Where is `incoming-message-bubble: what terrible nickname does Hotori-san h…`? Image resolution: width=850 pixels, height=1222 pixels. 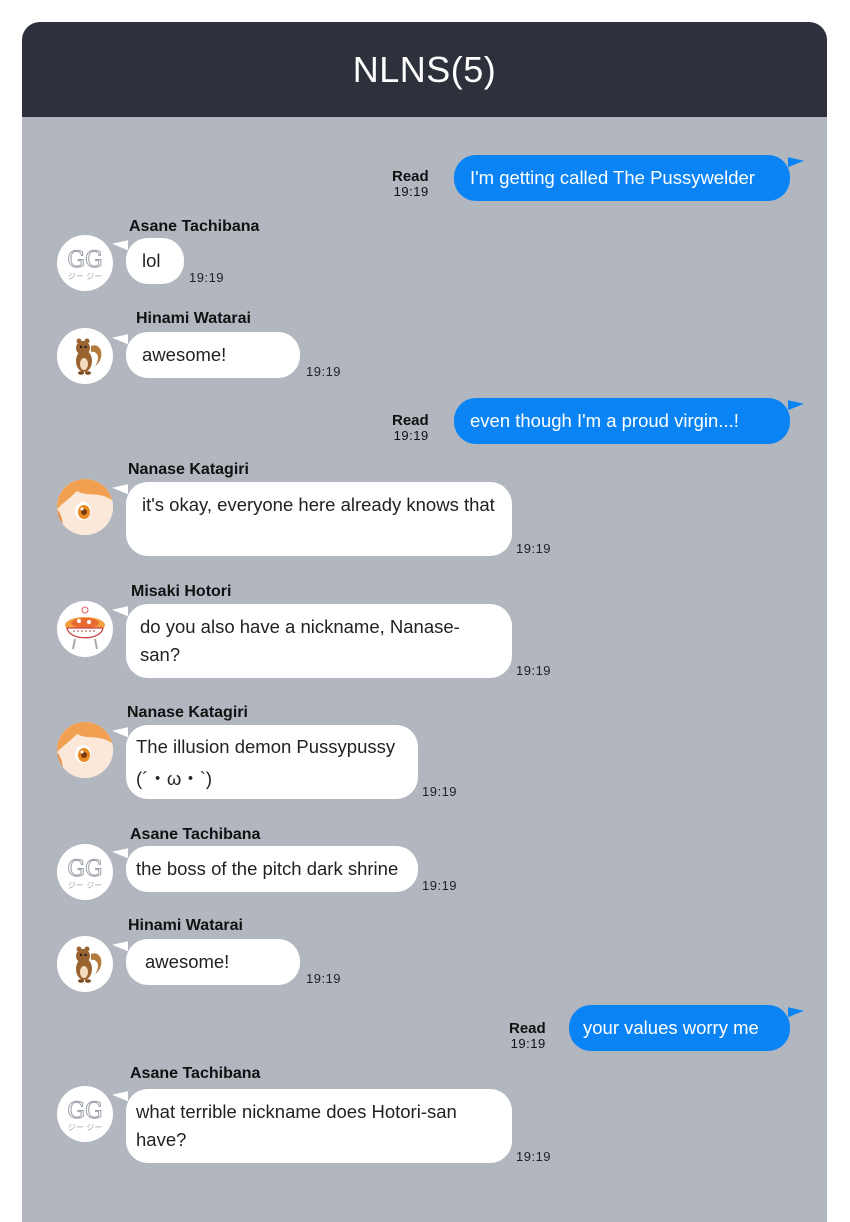
incoming-message-bubble: what terrible nickname does Hotori-san h… is located at coordinates (319, 1126).